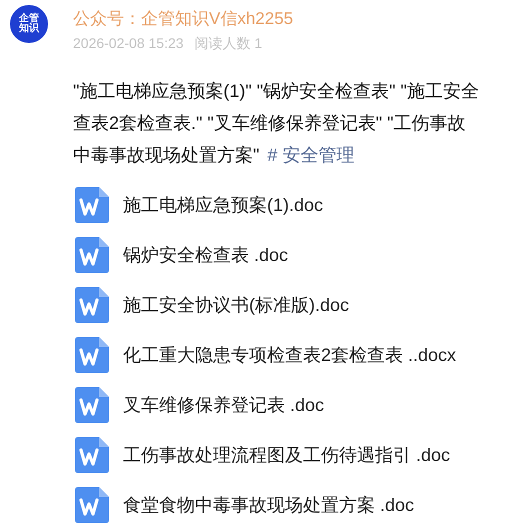 Image resolution: width=531 pixels, height=531 pixels. Describe the element at coordinates (270, 123) in the screenshot. I see `body-text: 查表2套检查表." "叉车维修保养登记表" "工伤事故` at that location.